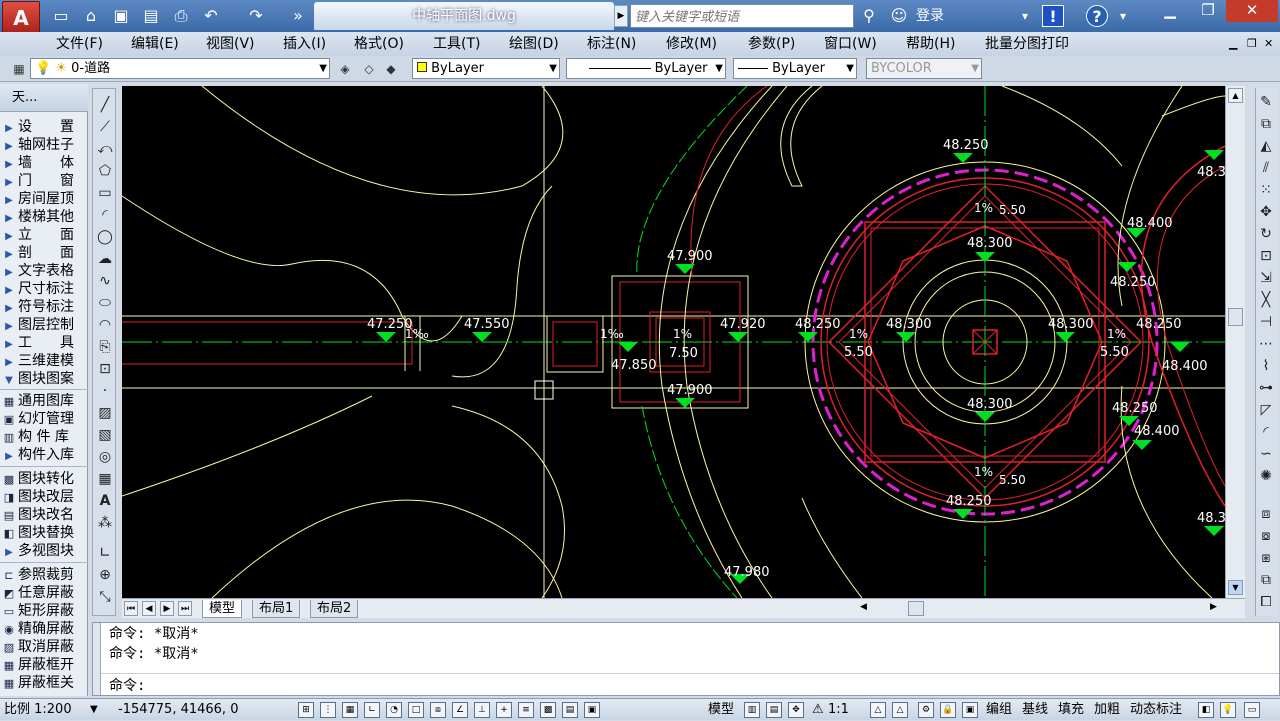 The height and width of the screenshot is (721, 1280). I want to click on palette-item-wall: ▶ 墙 体, so click(44, 163).